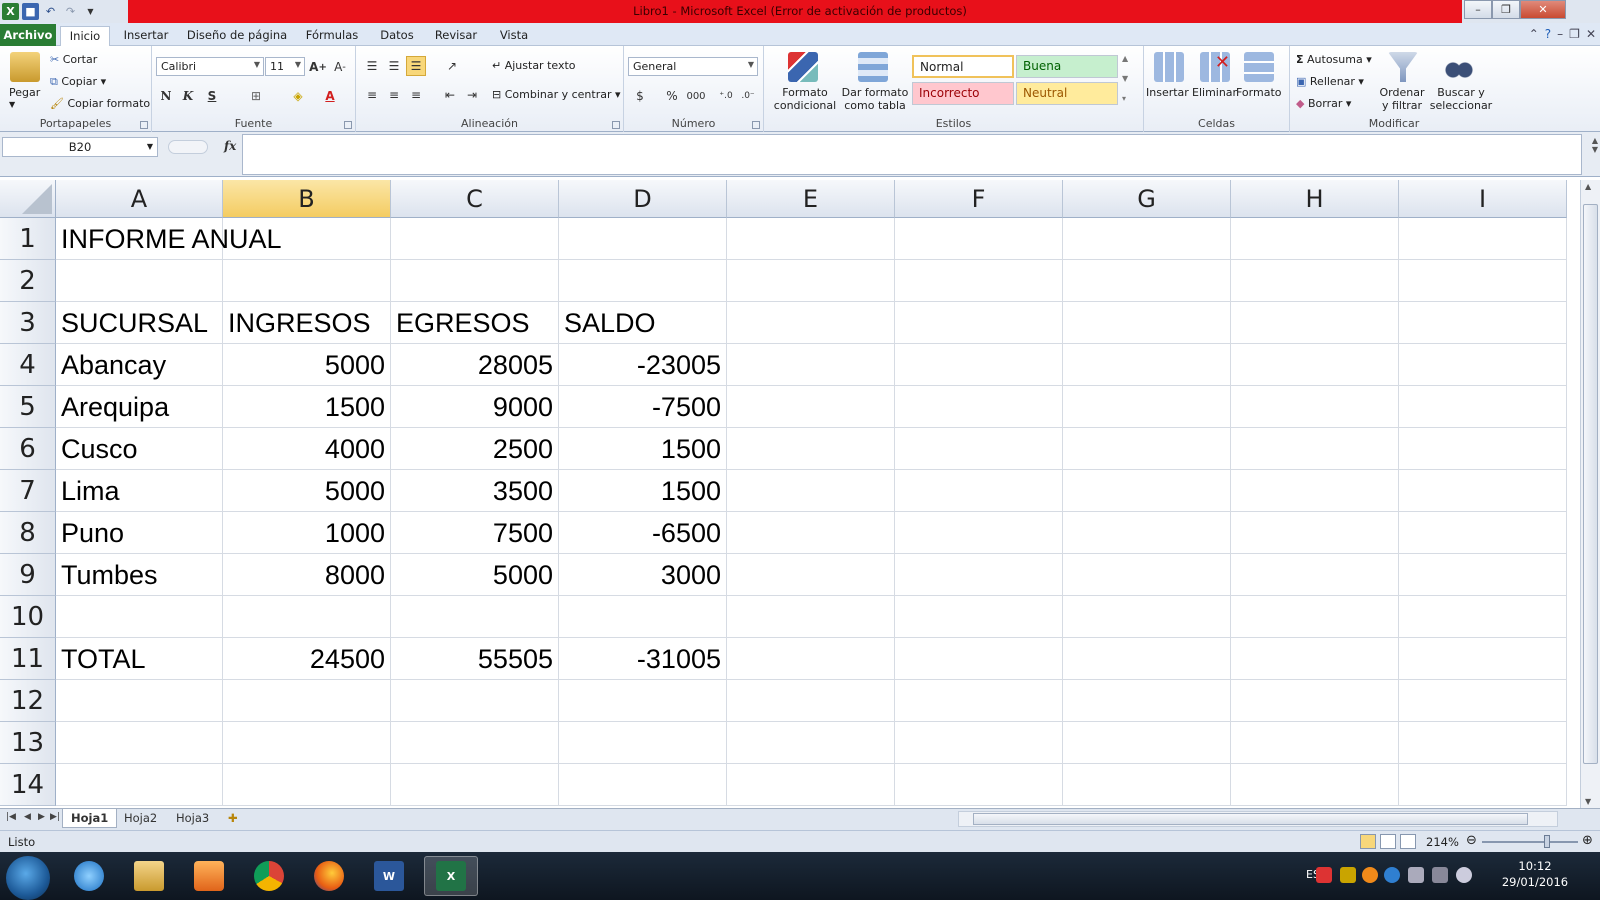 Image resolution: width=1600 pixels, height=900 pixels. What do you see at coordinates (1334, 59) in the screenshot?
I see `autosum-button: Σ Autosuma ▾` at bounding box center [1334, 59].